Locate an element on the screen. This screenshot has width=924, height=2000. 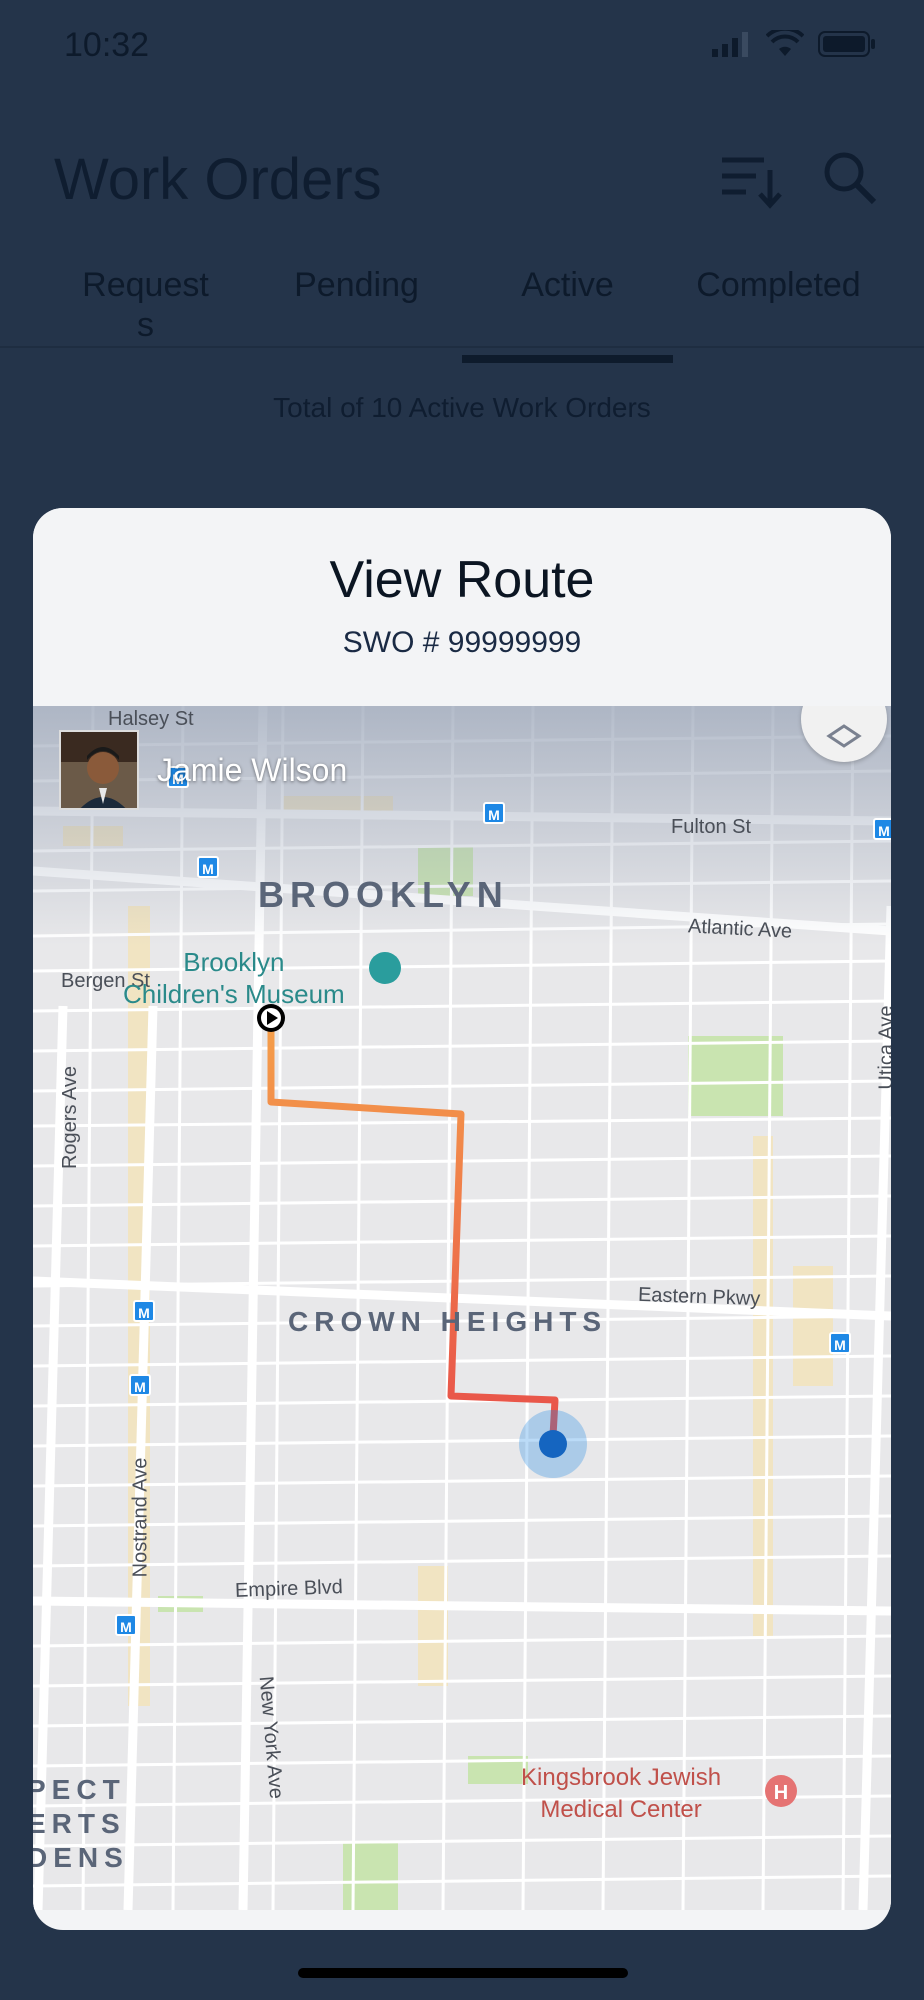
street-label-fulton: Fulton St is located at coordinates (711, 827).